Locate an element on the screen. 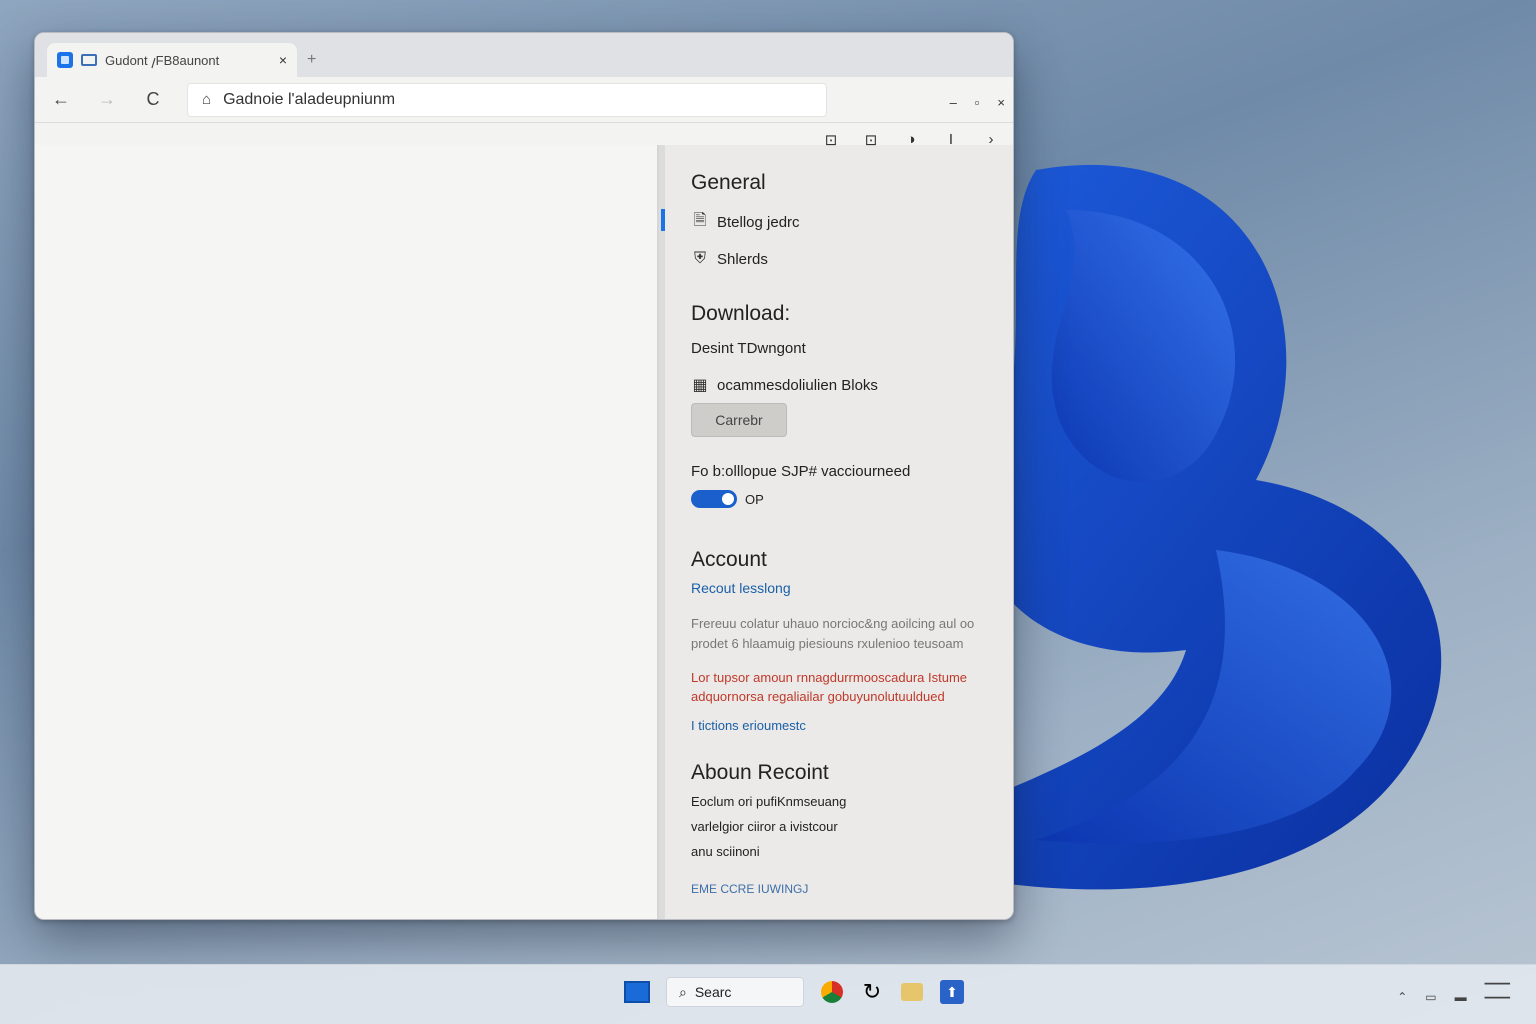  maximize-button: ▫ is located at coordinates (977, 102).